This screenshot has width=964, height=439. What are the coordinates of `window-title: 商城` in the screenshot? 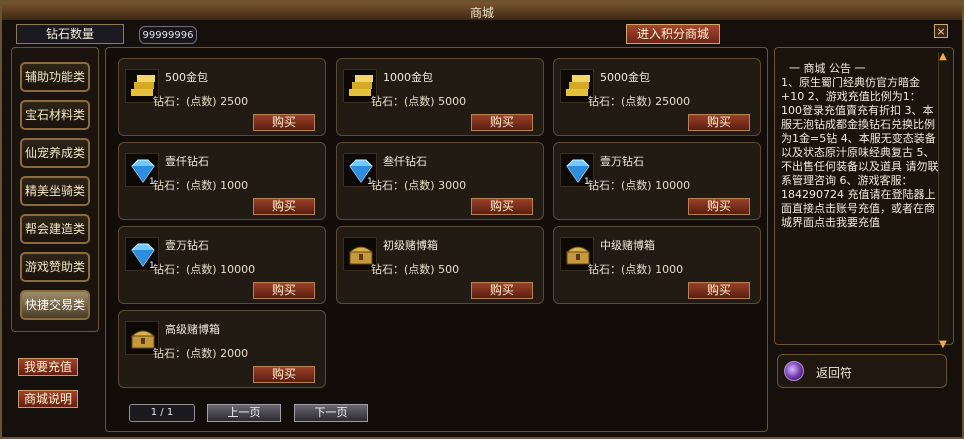 It's located at (481, 13).